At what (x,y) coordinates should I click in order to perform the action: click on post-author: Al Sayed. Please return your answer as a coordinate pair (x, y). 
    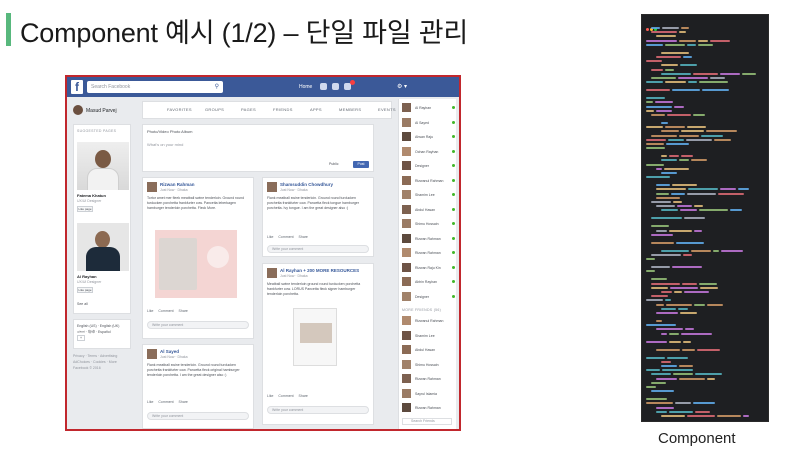
    Looking at the image, I should click on (169, 351).